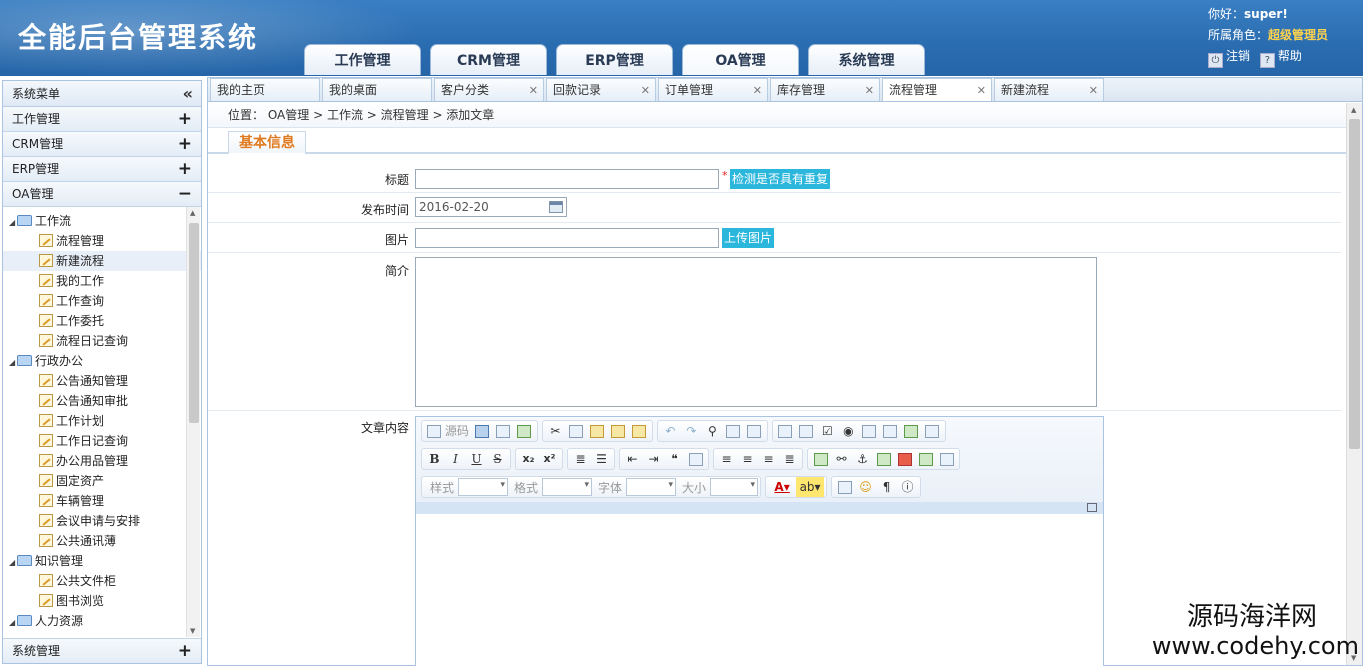 The height and width of the screenshot is (666, 1363). Describe the element at coordinates (491, 207) in the screenshot. I see `date-input: 2016-02-20` at that location.